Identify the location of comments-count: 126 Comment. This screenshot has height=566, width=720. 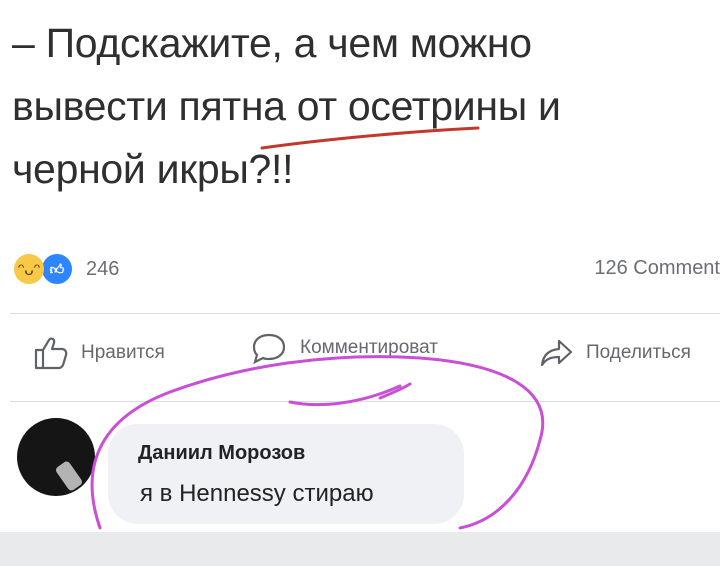
(657, 268).